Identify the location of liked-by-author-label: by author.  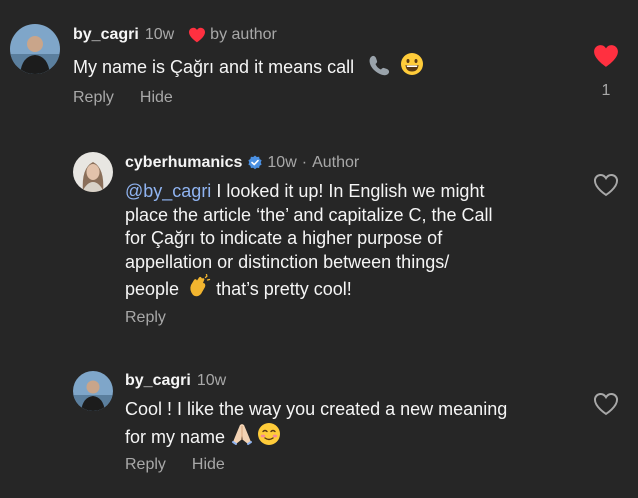
(243, 34).